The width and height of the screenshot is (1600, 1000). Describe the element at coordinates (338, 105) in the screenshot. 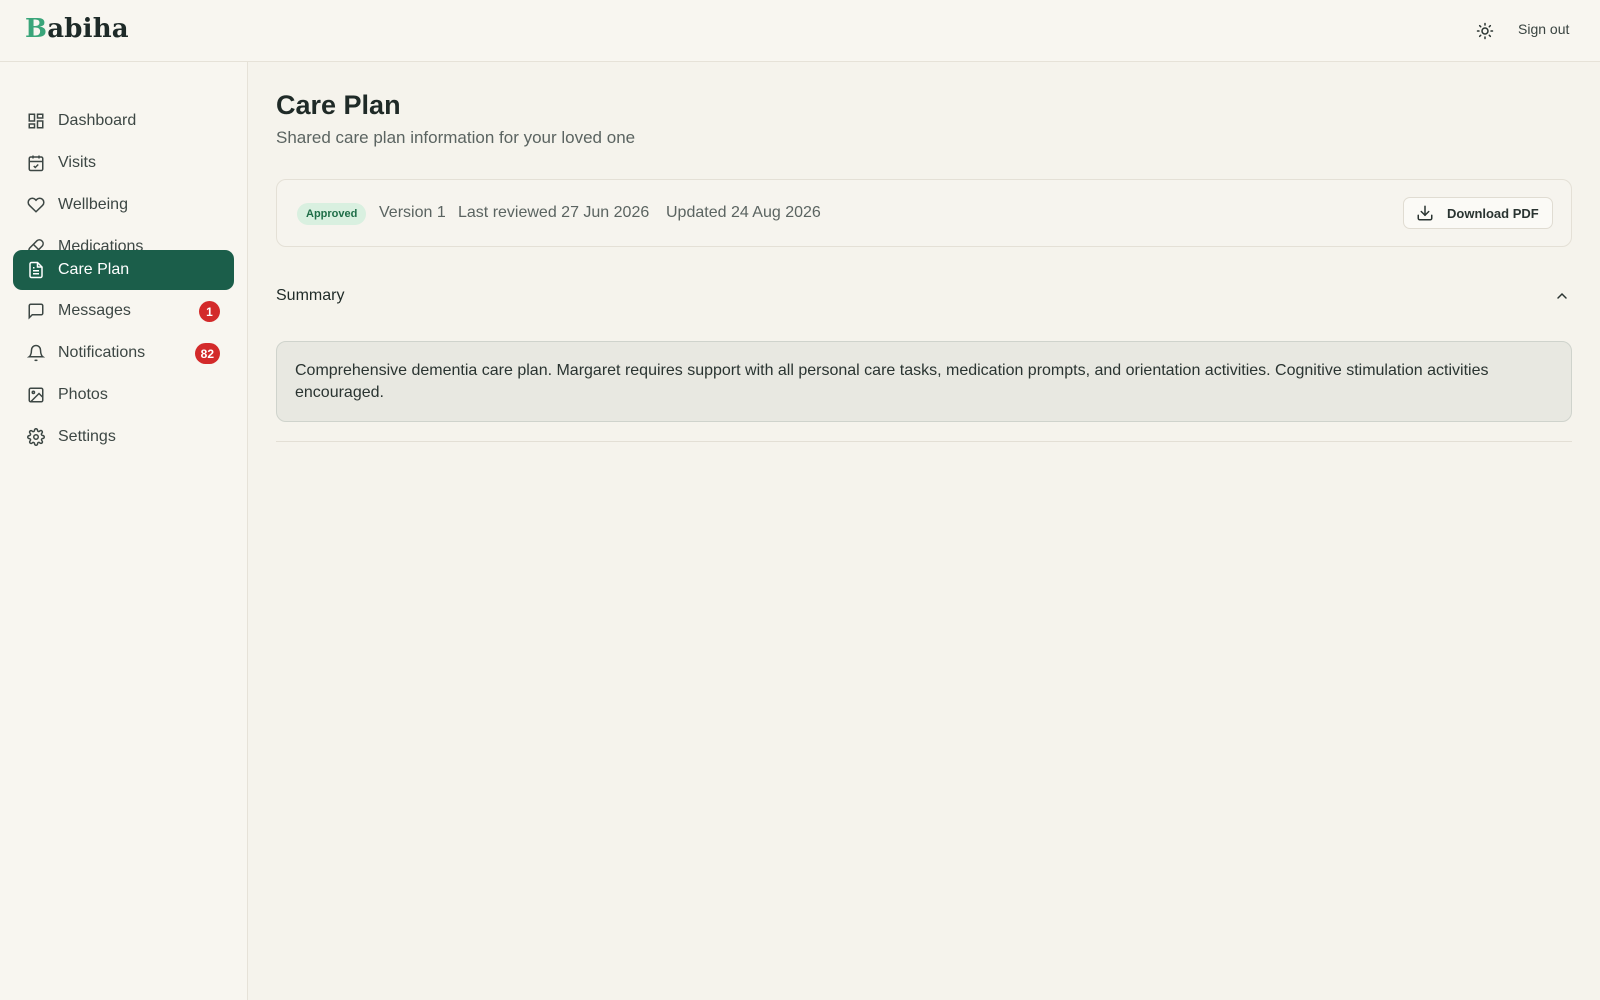

I see `page-title: Care Plan` at that location.